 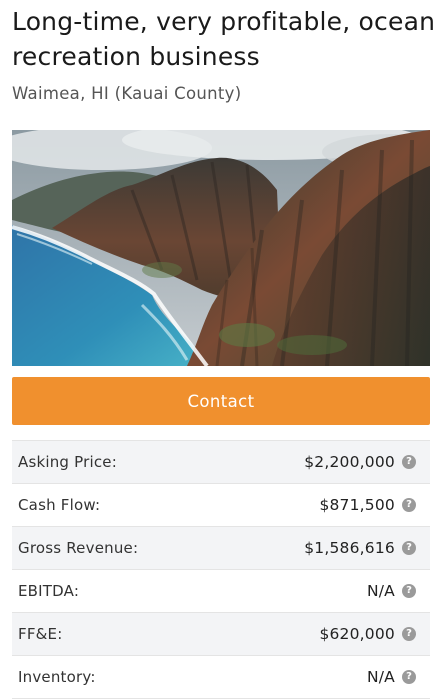 I want to click on asking-price-label: Asking Price:, so click(x=67, y=462).